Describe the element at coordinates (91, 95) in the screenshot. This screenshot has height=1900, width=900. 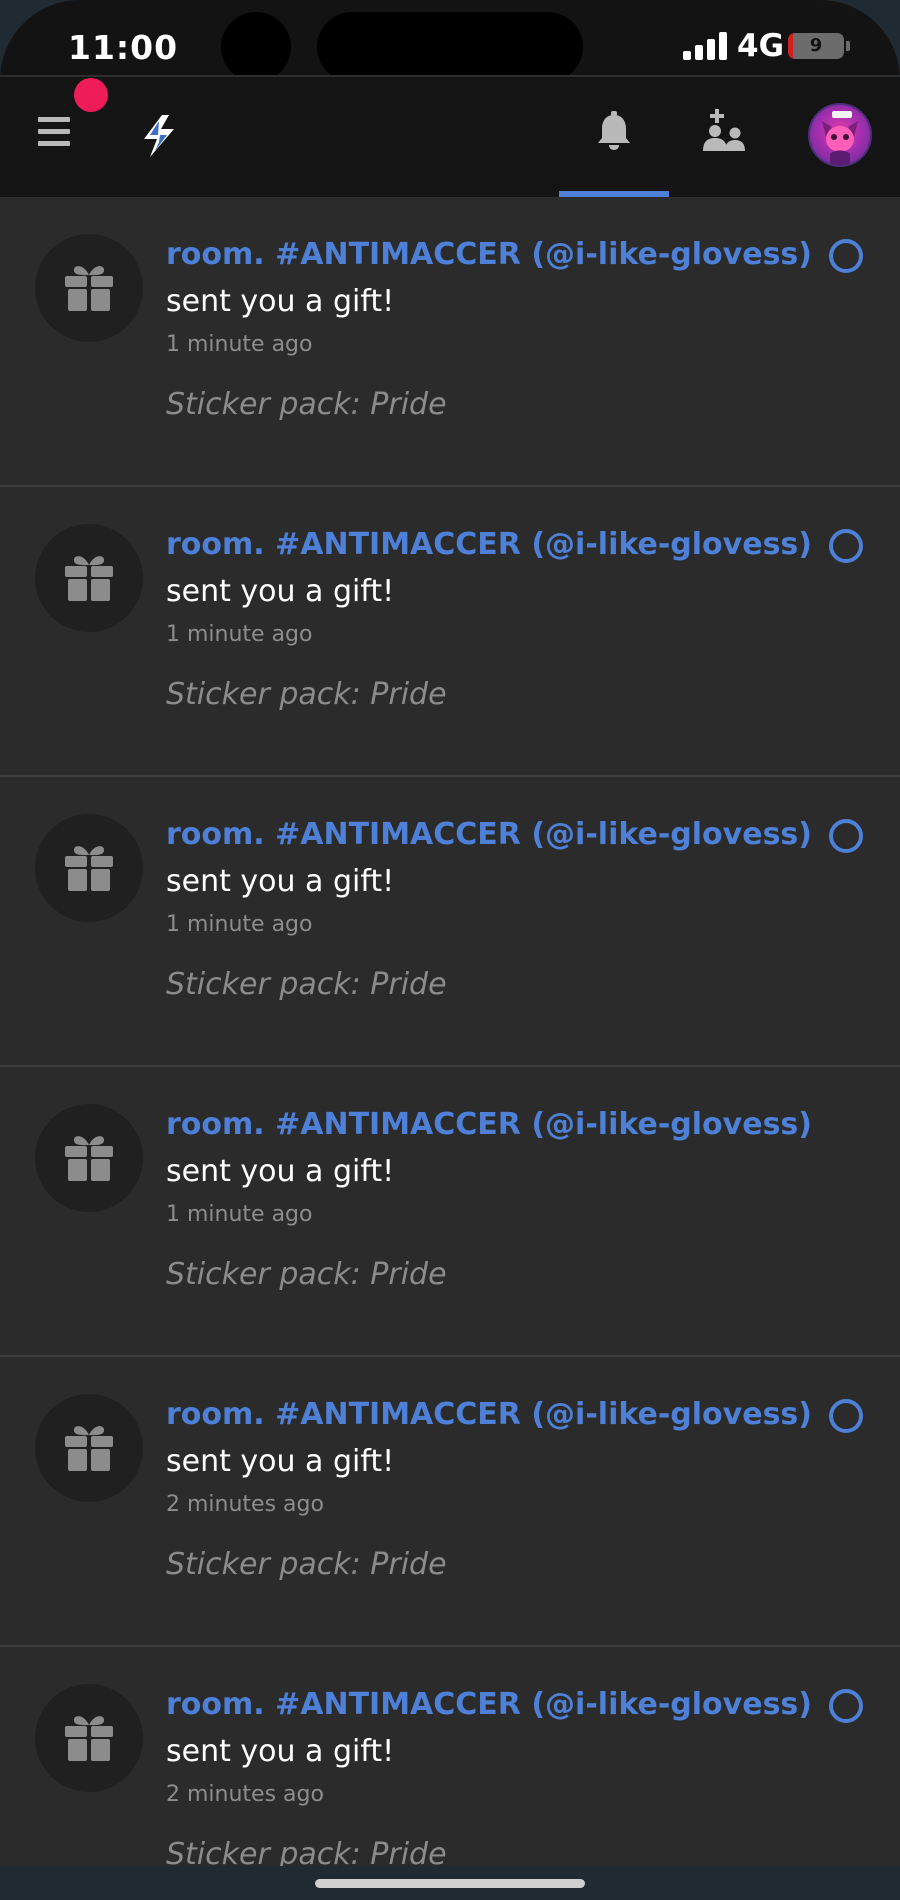
I see `notification-badge-dot` at that location.